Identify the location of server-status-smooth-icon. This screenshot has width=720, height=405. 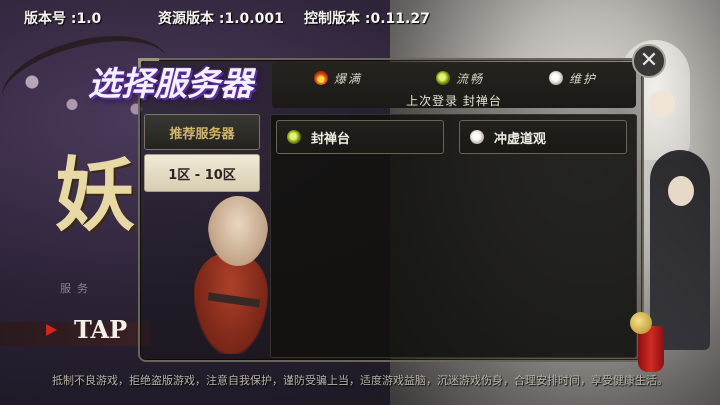
(294, 137).